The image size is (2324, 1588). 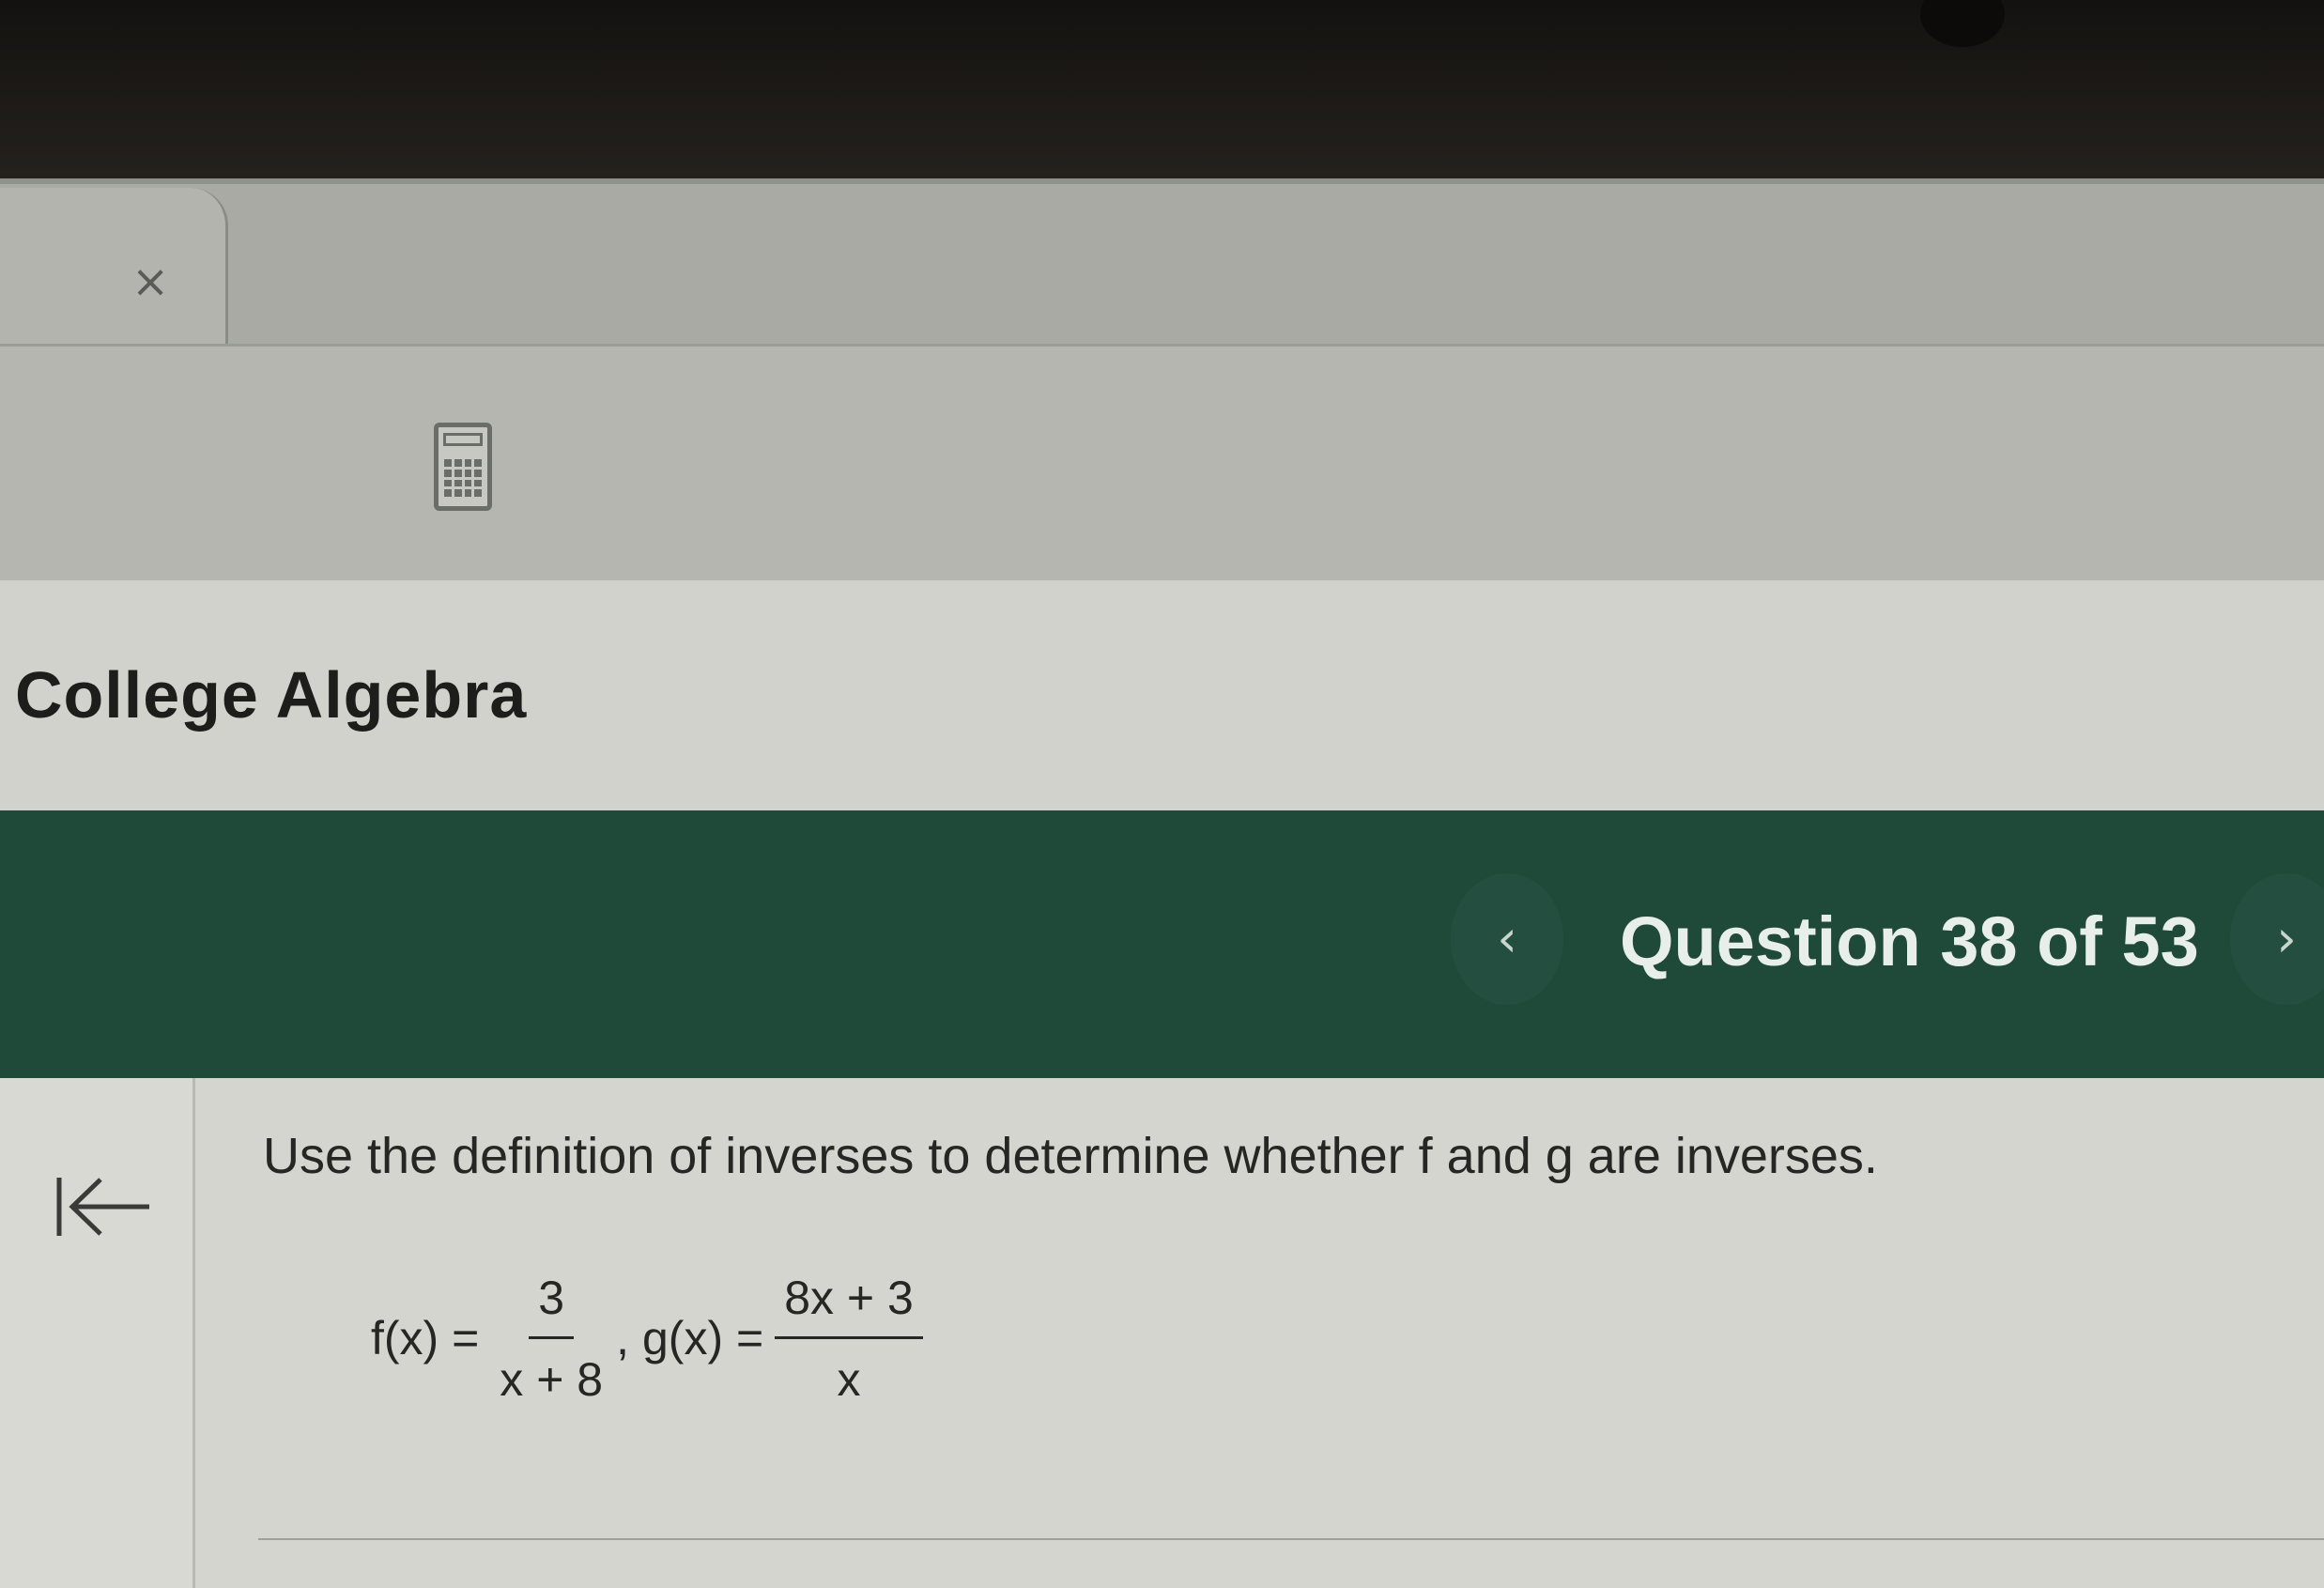 What do you see at coordinates (849, 1305) in the screenshot?
I see `g-numerator: 8x + 3` at bounding box center [849, 1305].